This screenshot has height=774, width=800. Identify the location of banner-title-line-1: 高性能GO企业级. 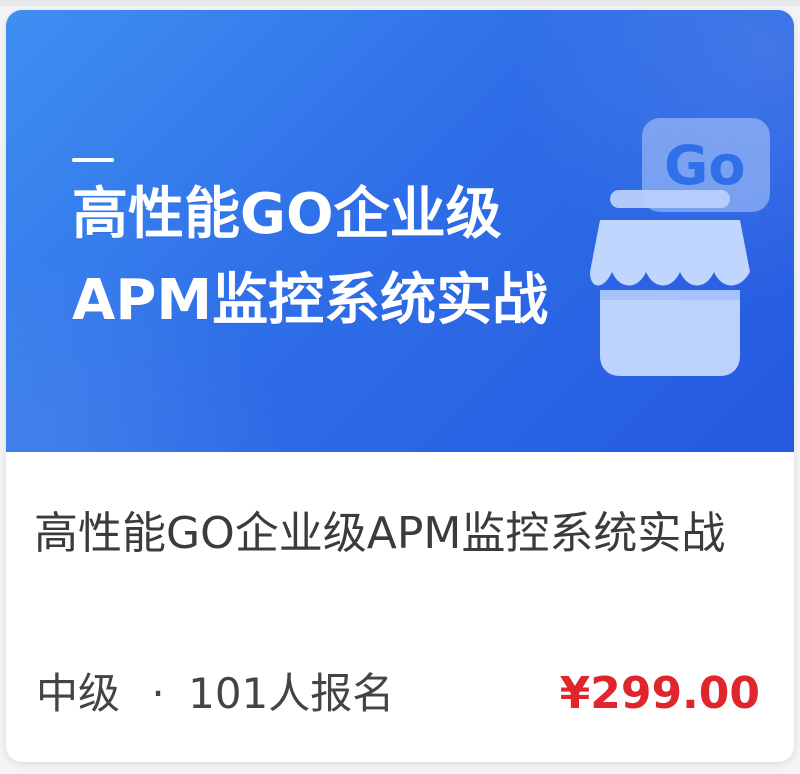
(287, 214).